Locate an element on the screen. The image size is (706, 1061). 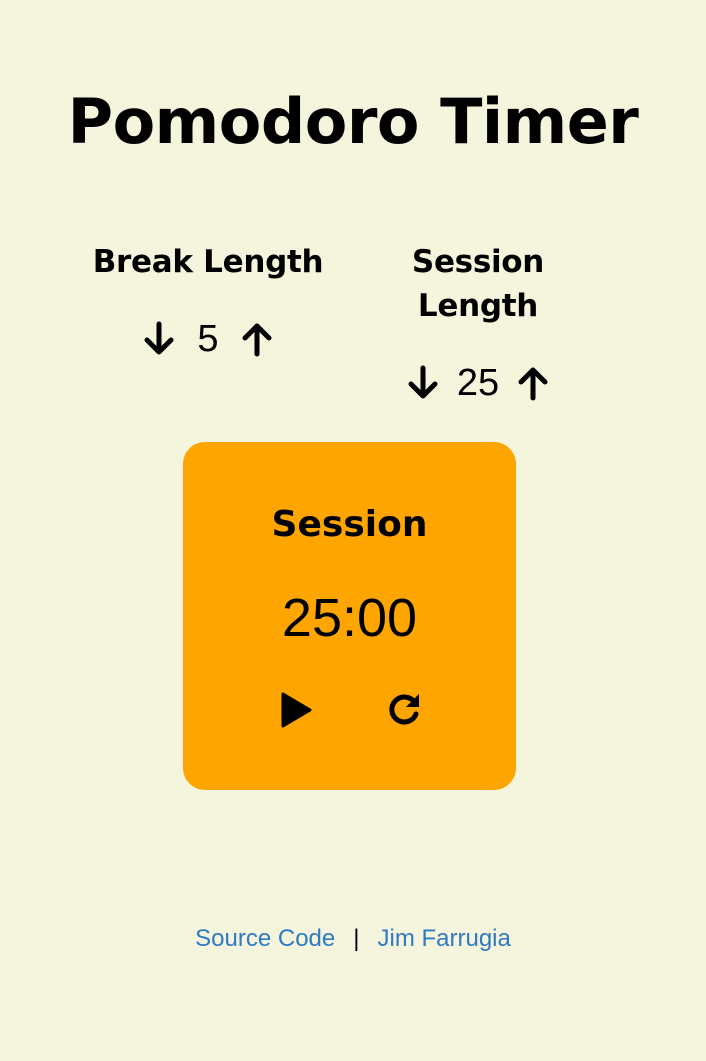
session-length-control: Session Length 25 is located at coordinates (478, 324).